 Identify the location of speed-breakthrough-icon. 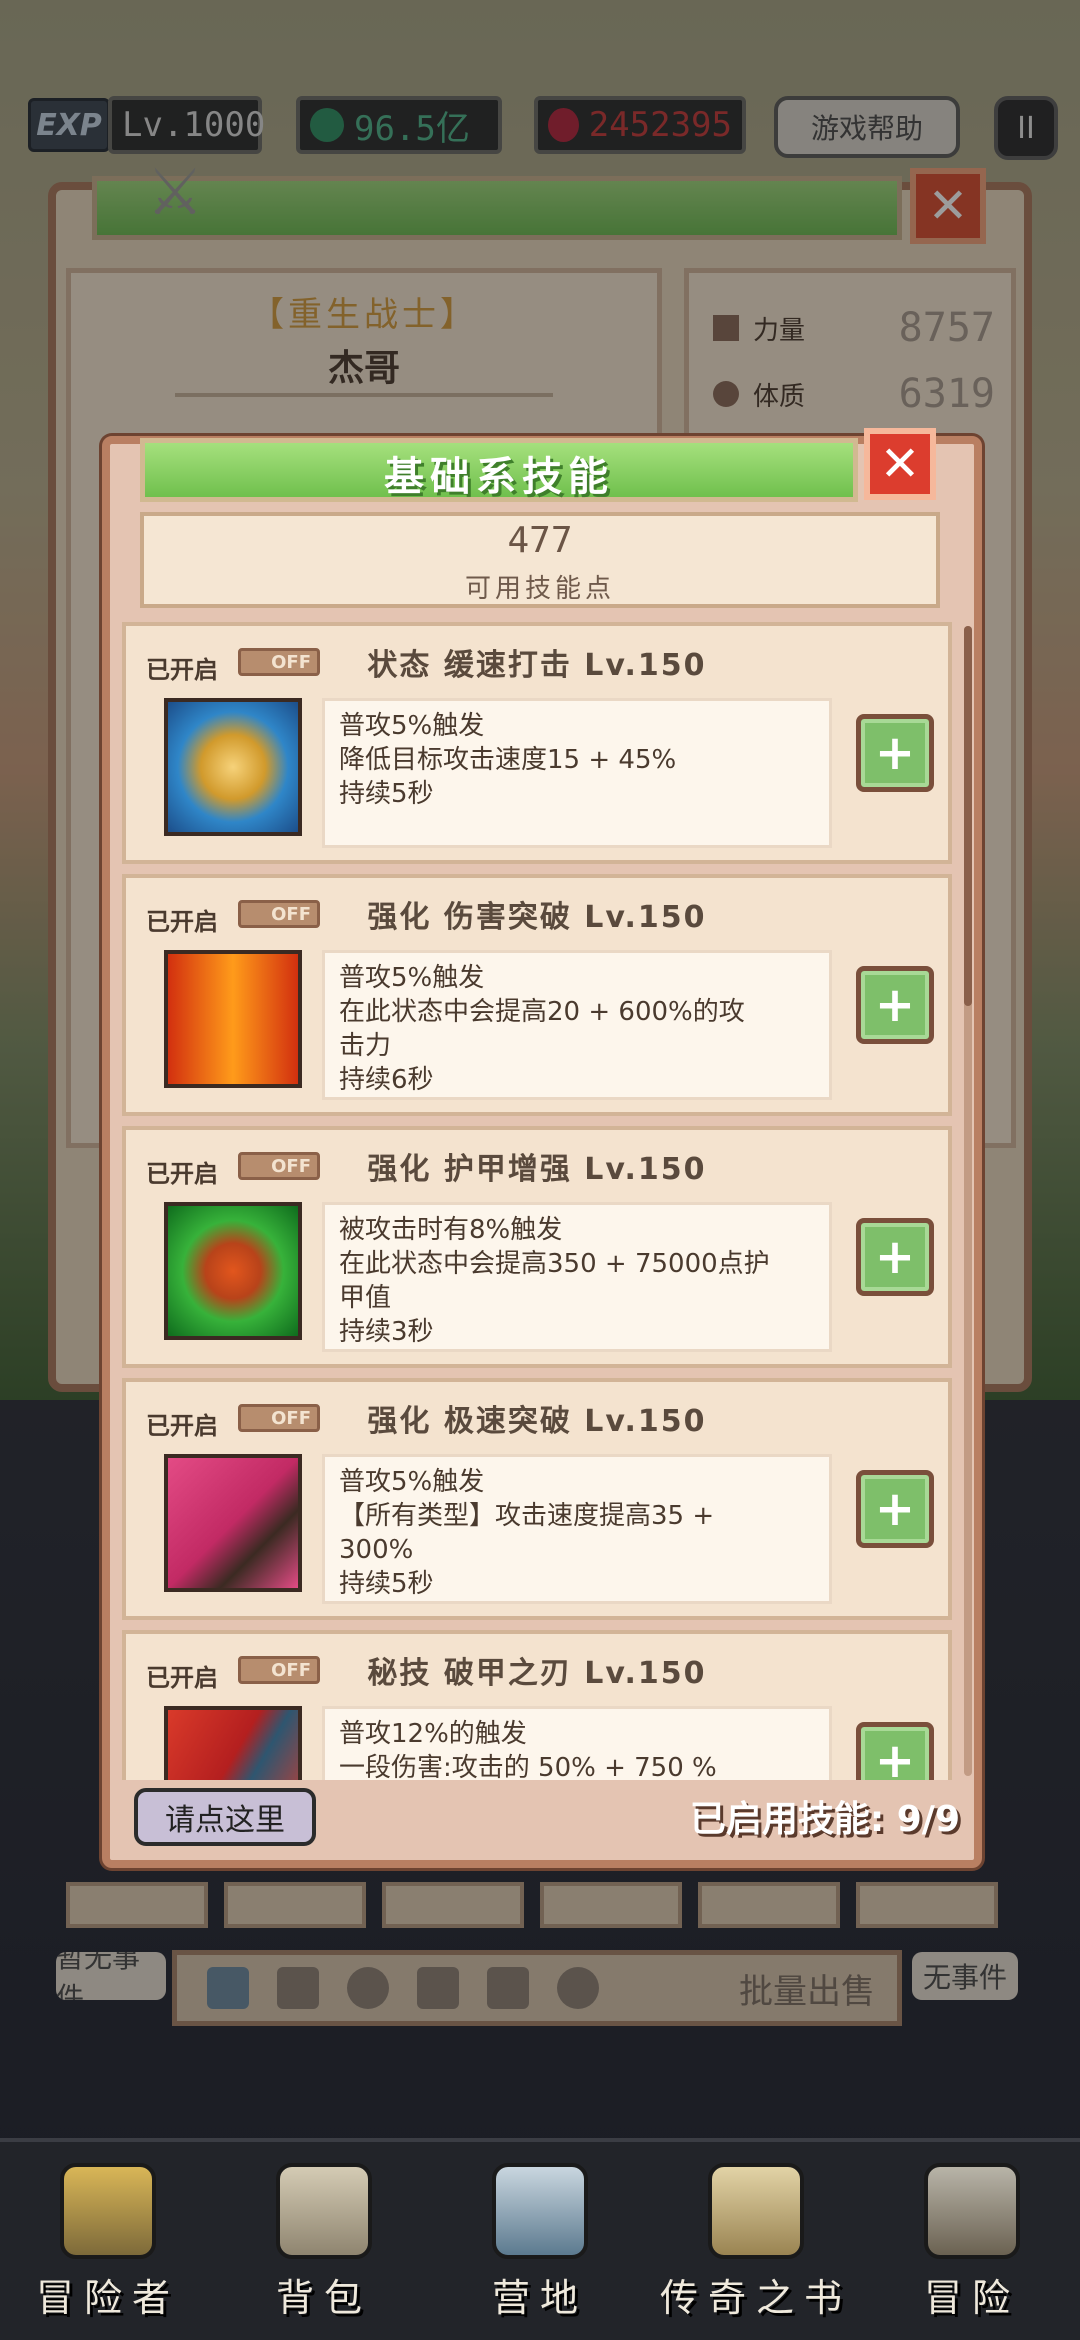
(233, 1523).